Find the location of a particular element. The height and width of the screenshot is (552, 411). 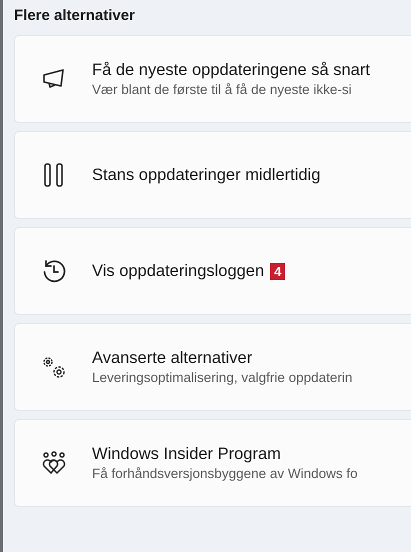

gears-icon is located at coordinates (53, 367).